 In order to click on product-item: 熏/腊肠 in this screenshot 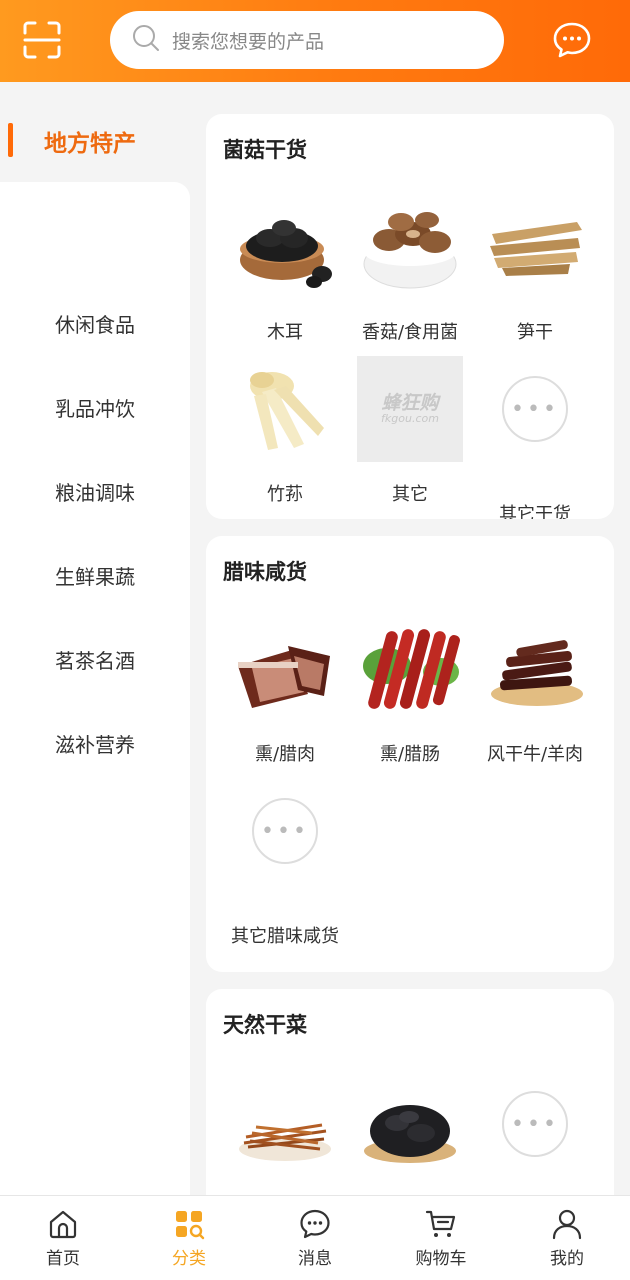, I will do `click(410, 693)`.